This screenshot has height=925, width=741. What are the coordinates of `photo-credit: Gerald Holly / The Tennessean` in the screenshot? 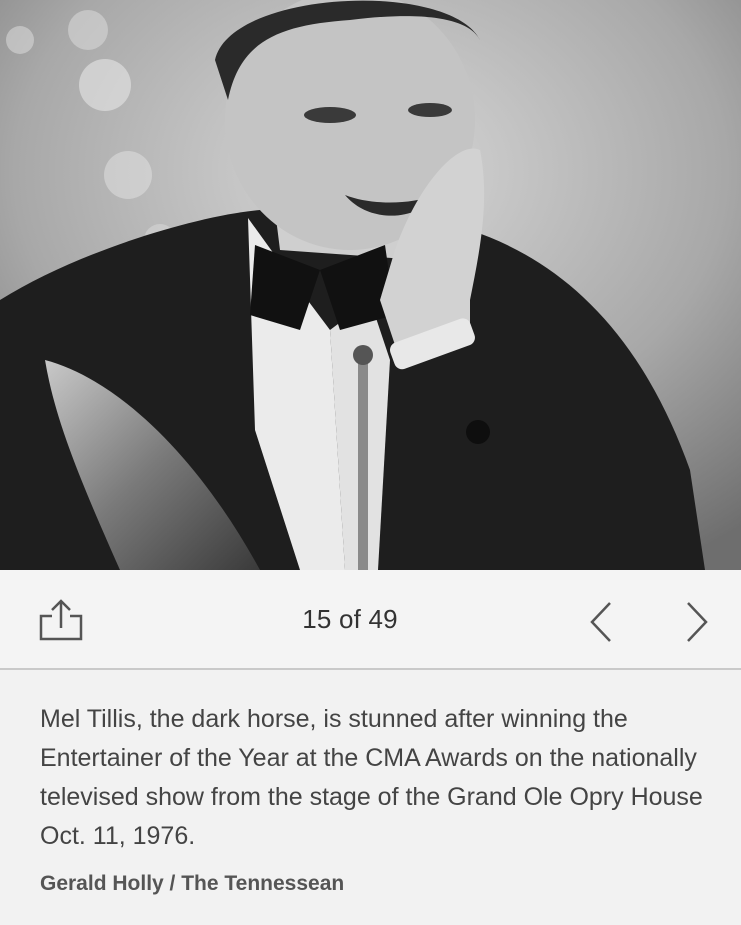 It's located at (192, 883).